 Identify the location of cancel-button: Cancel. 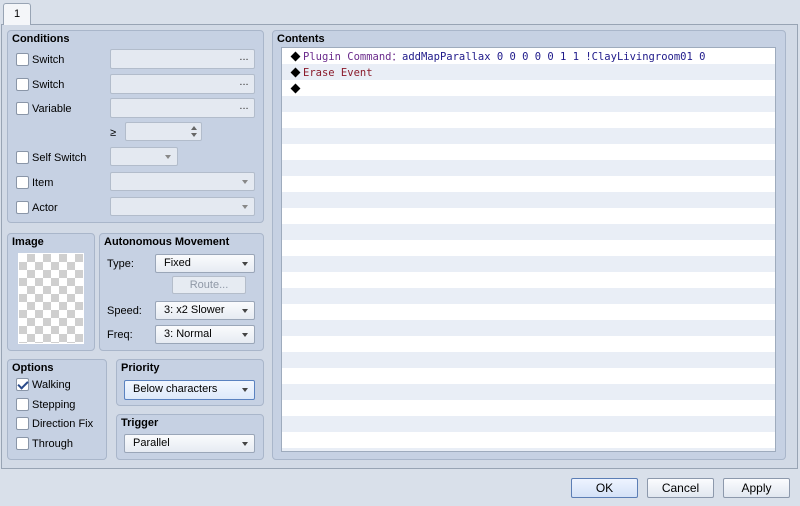
(680, 488).